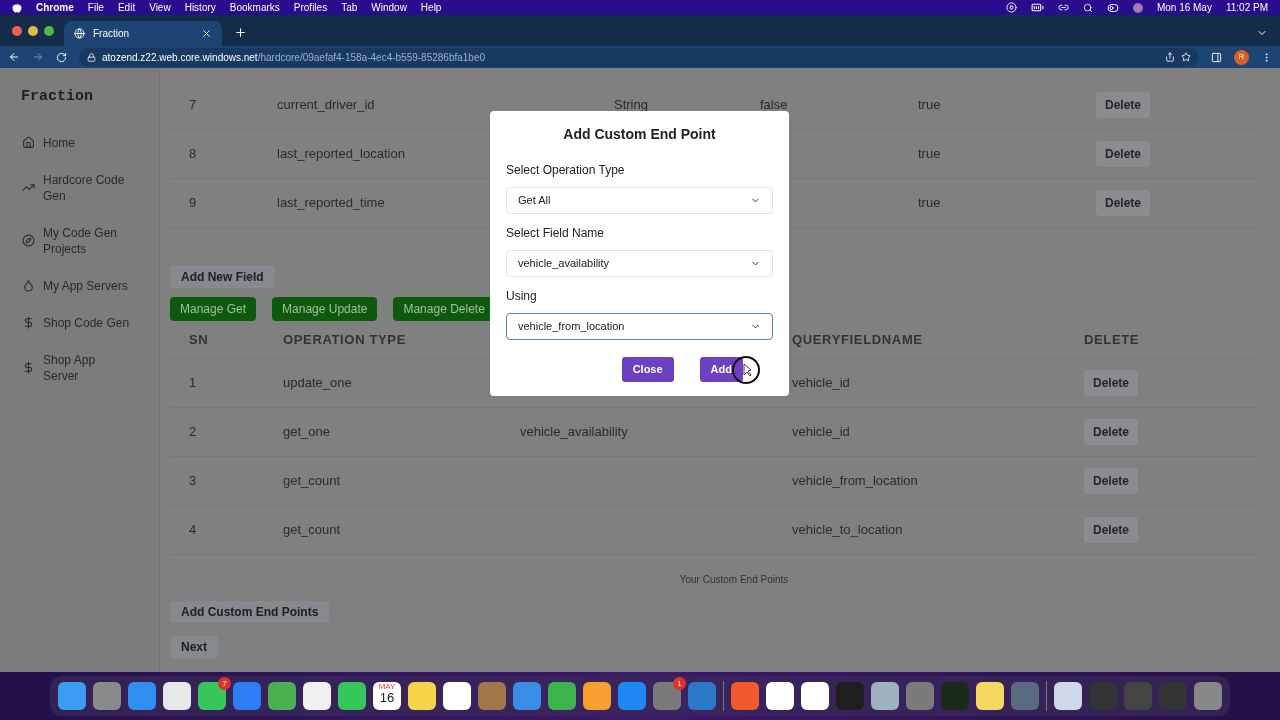 The width and height of the screenshot is (1280, 720). Describe the element at coordinates (55, 7) in the screenshot. I see `menu-item: Chrome` at that location.